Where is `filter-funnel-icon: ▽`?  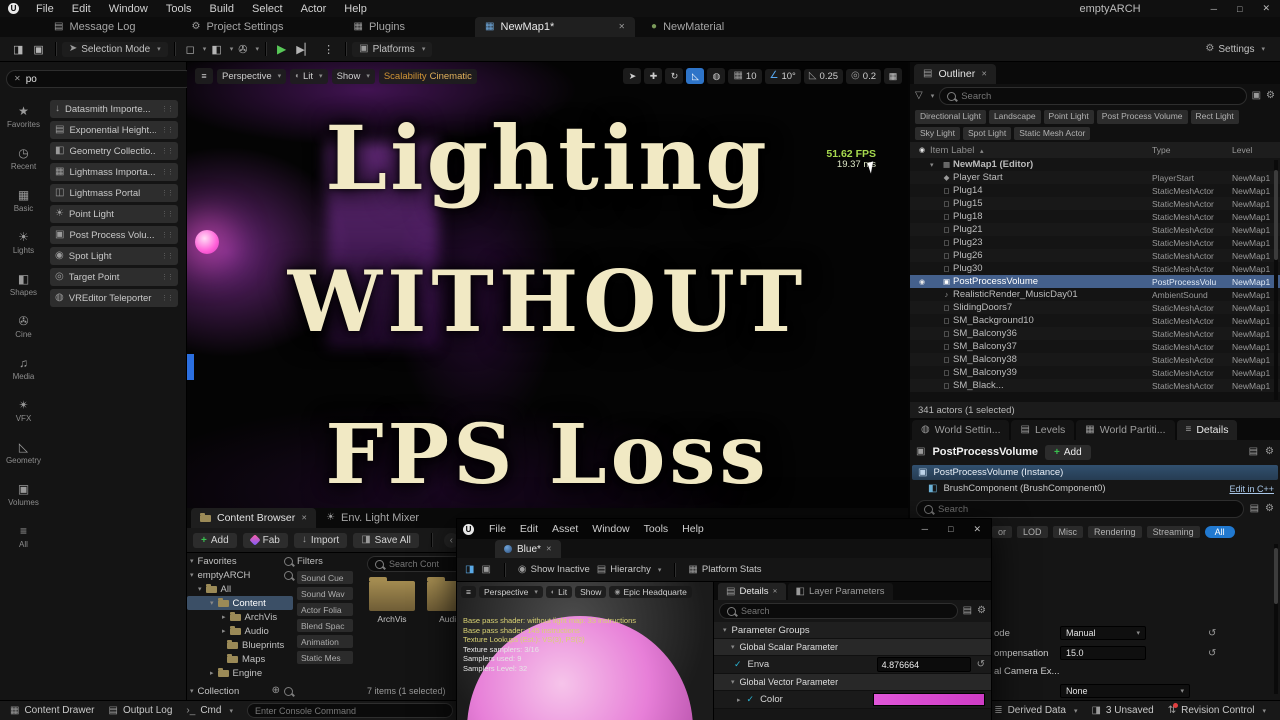 filter-funnel-icon: ▽ is located at coordinates (919, 96).